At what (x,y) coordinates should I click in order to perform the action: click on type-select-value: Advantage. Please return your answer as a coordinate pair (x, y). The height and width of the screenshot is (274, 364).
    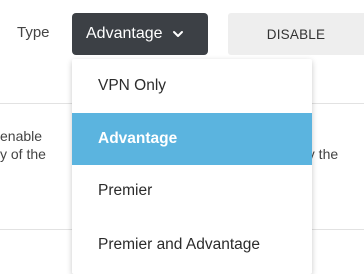
    Looking at the image, I should click on (124, 33).